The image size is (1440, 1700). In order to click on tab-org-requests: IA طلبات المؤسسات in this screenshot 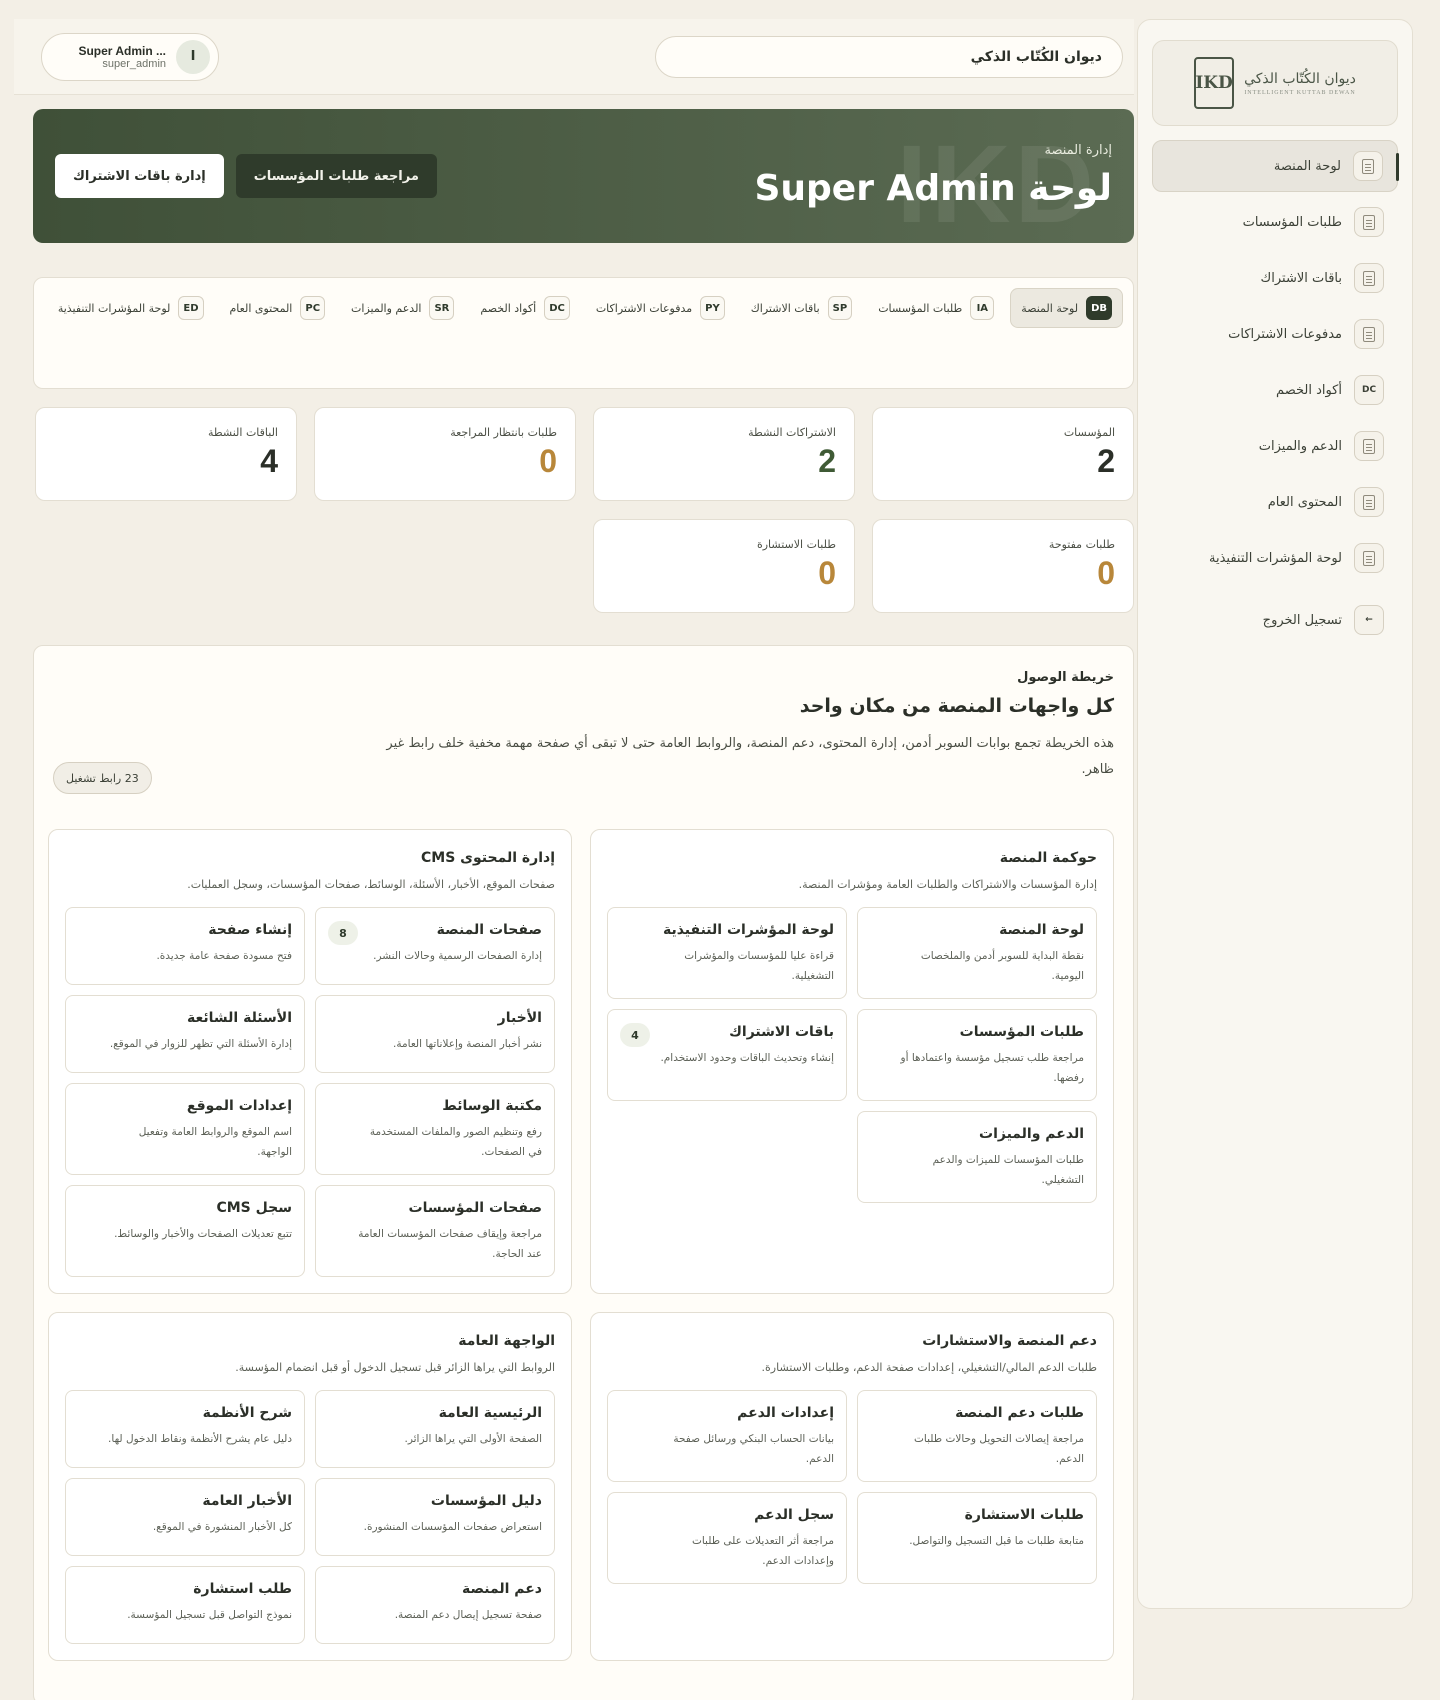, I will do `click(936, 308)`.